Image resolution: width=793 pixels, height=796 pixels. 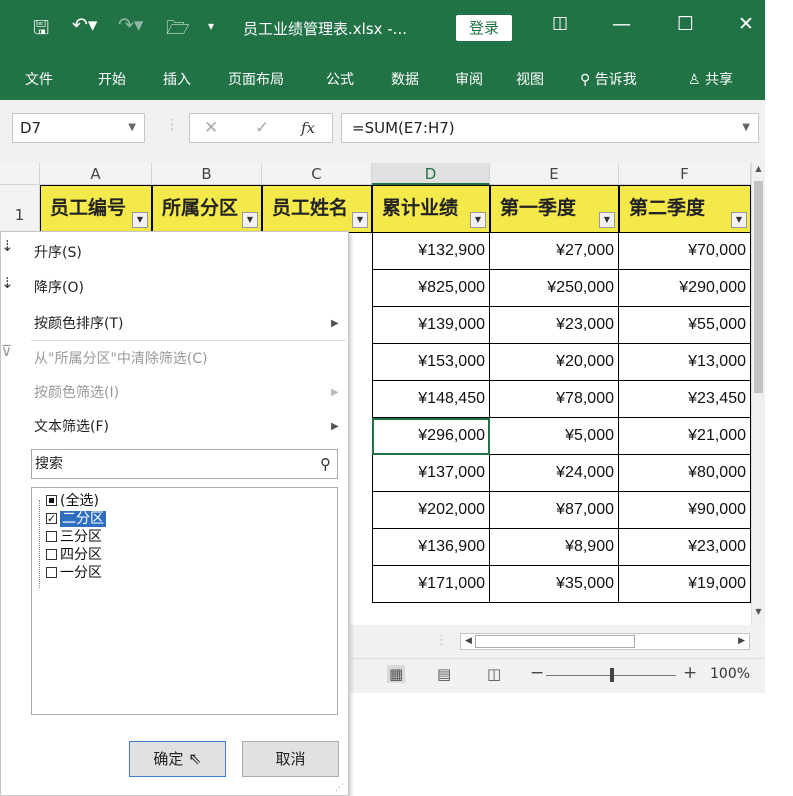 I want to click on filter-option: ✓ 二分区, so click(x=76, y=519).